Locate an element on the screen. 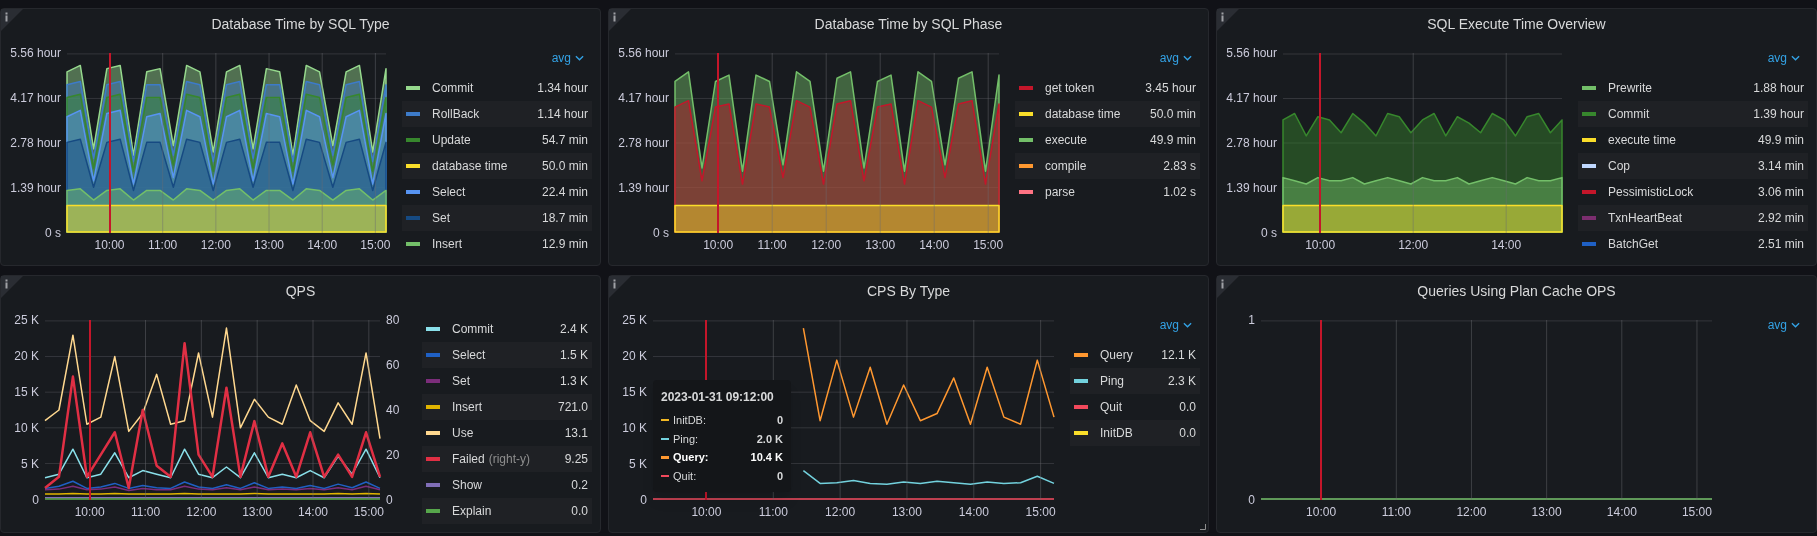 Image resolution: width=1817 pixels, height=536 pixels. legend-item: get token 3.45 hour is located at coordinates (1107, 88).